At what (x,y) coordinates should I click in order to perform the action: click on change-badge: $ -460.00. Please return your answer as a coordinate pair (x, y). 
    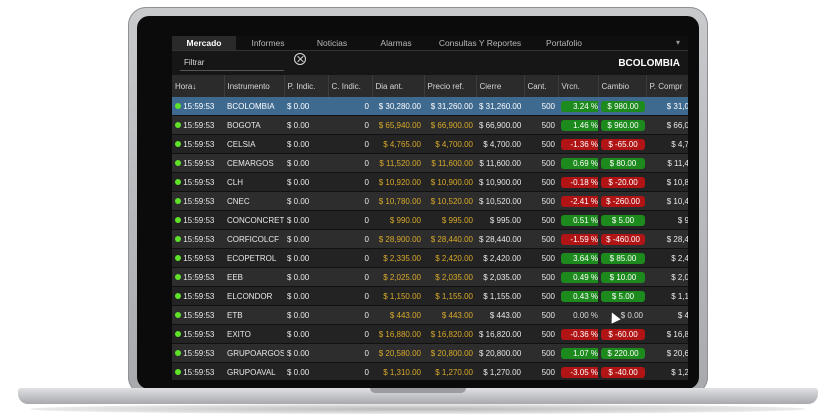
    Looking at the image, I should click on (623, 239).